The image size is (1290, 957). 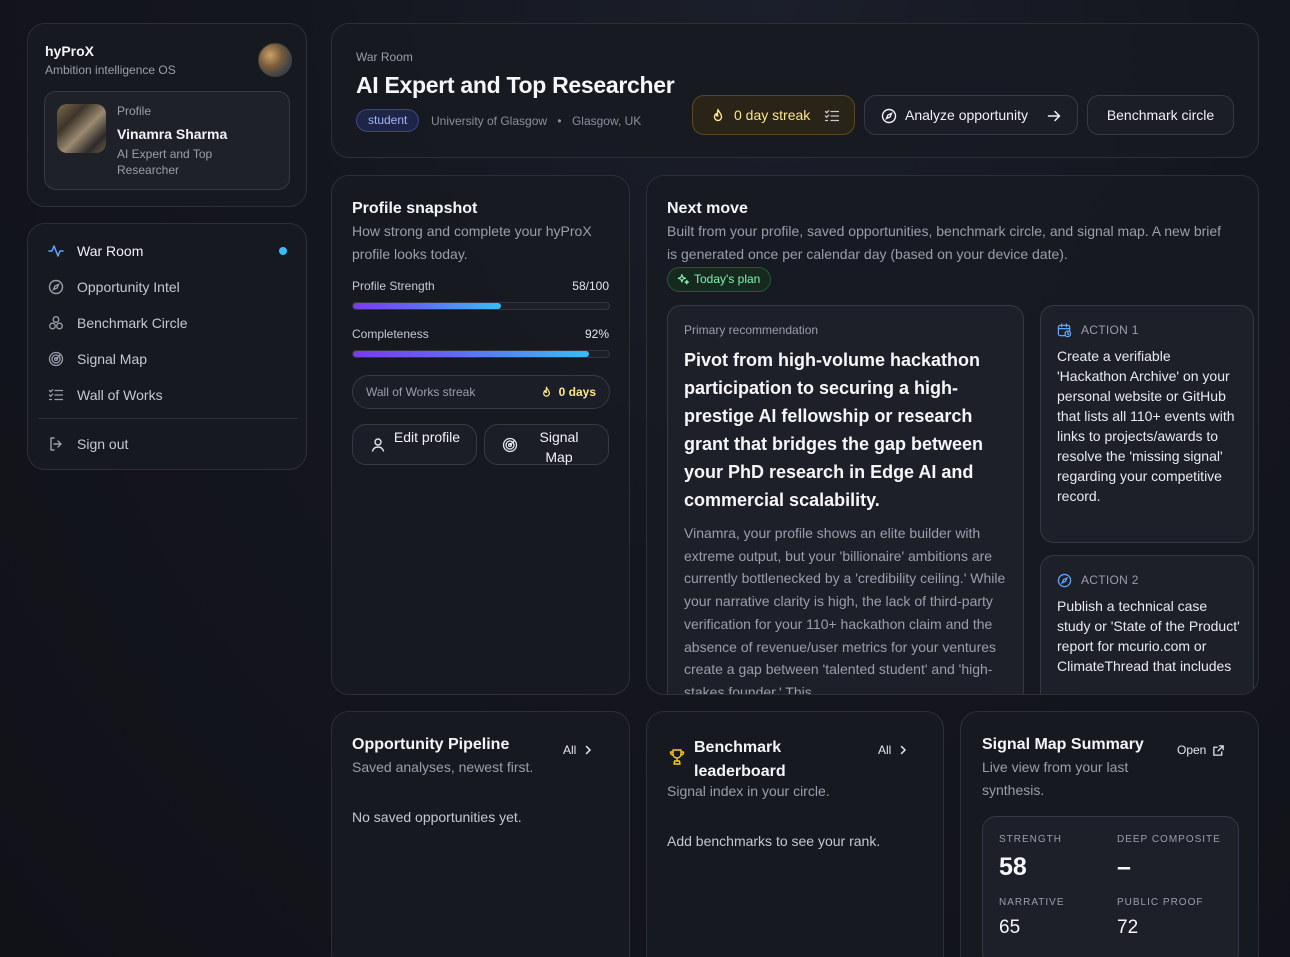 I want to click on section-title: Benchmark leaderboard, so click(x=740, y=759).